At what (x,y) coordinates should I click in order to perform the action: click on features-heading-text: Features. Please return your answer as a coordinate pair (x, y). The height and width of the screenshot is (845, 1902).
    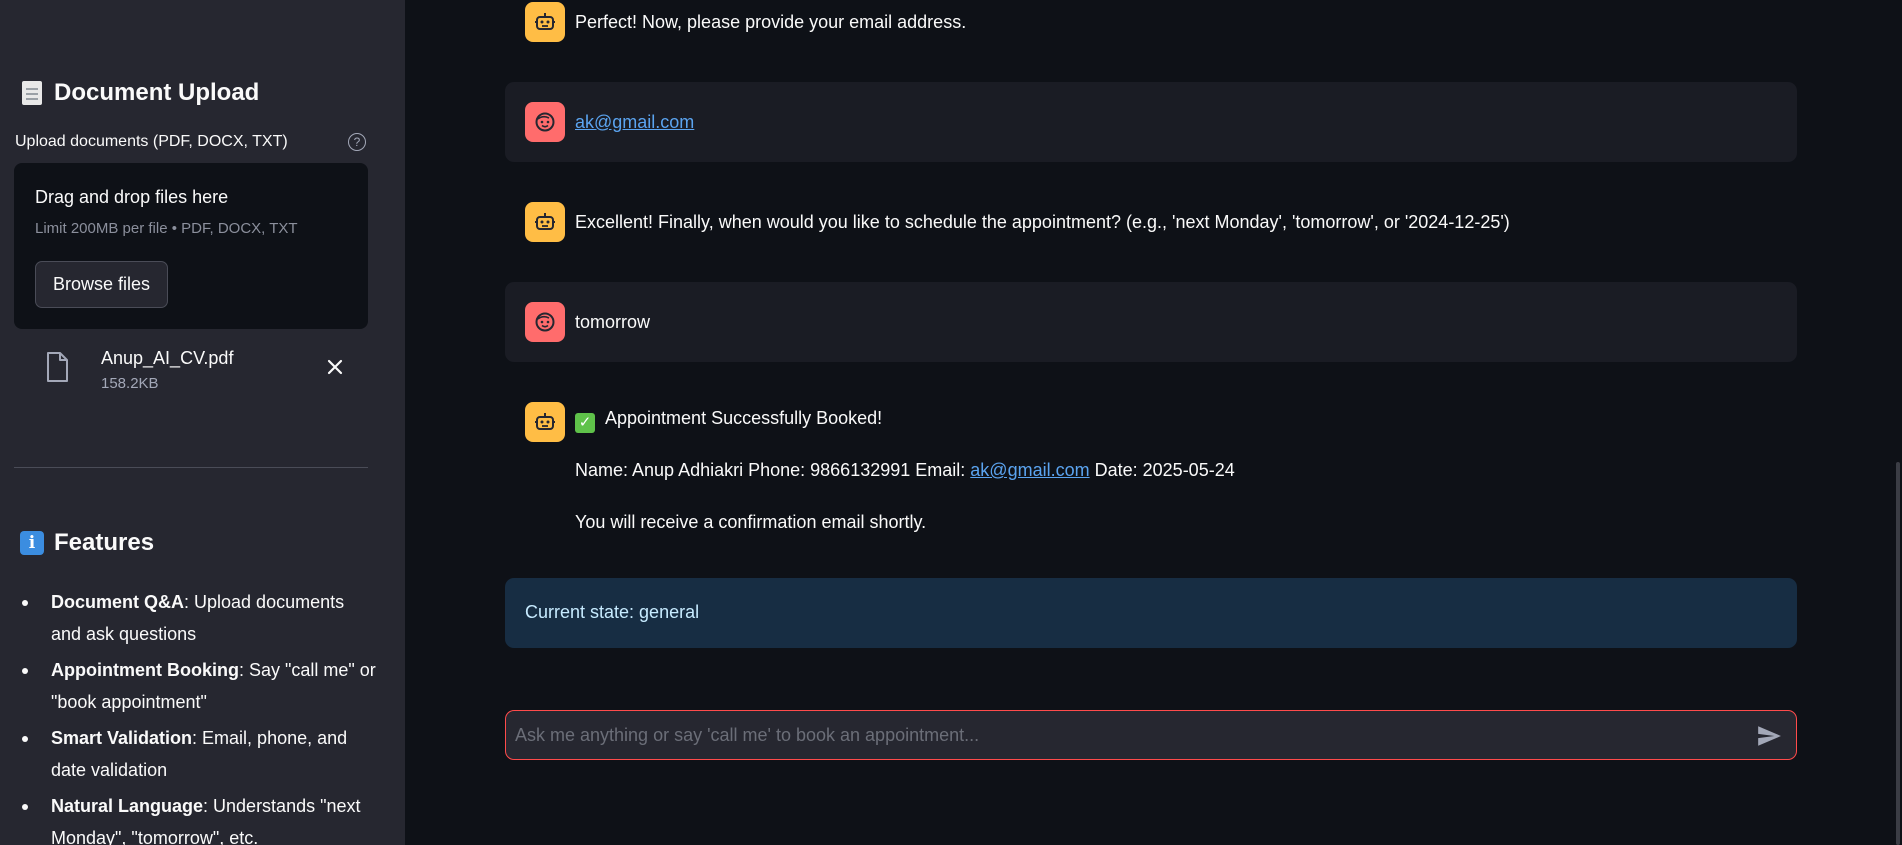
    Looking at the image, I should click on (104, 542).